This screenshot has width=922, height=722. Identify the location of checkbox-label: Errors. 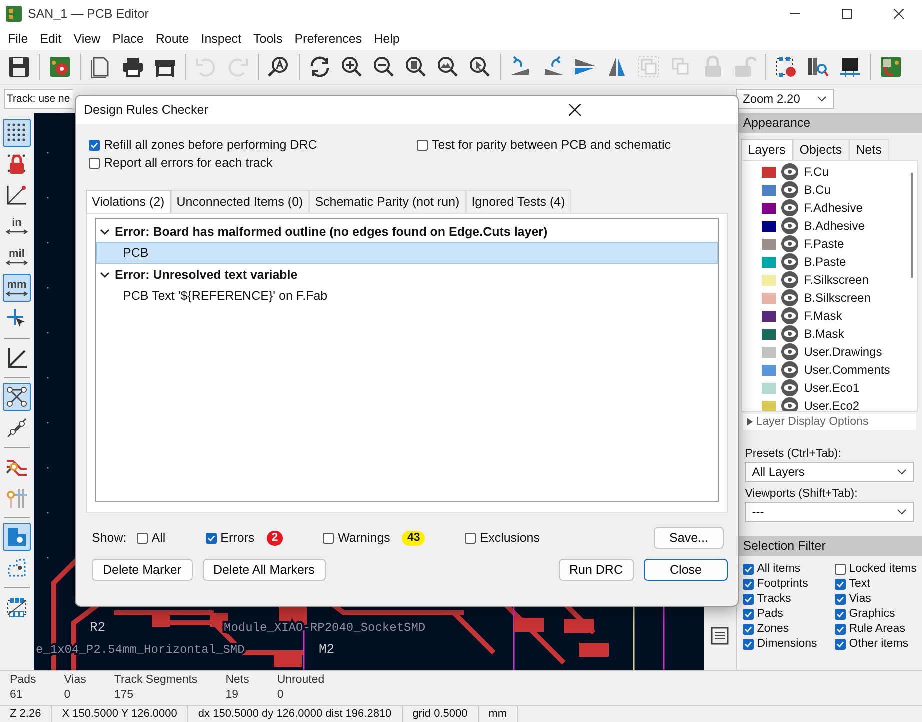
(237, 538).